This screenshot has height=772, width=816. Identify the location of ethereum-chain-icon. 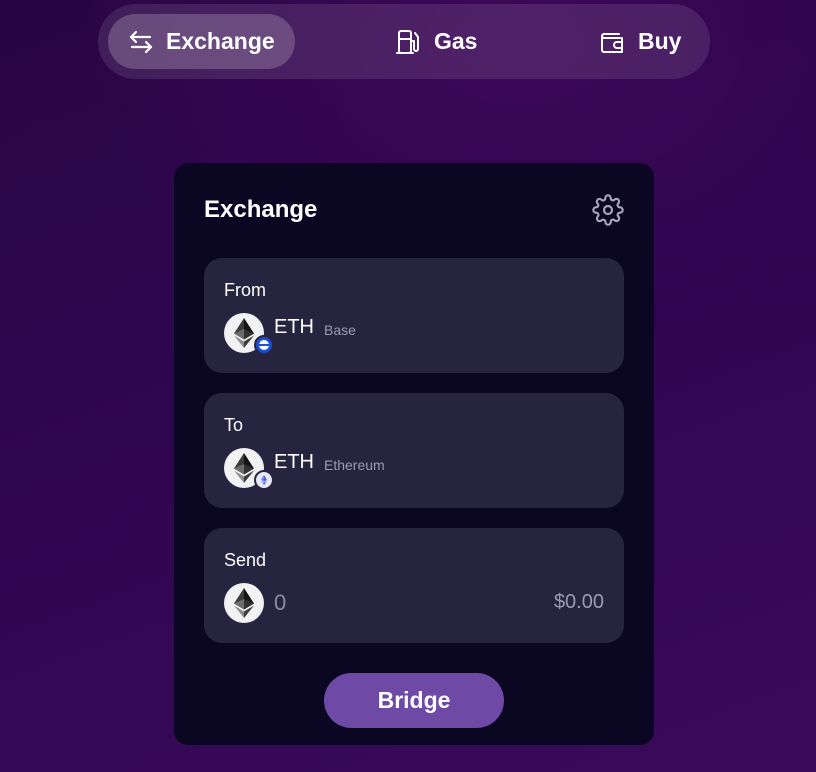
(264, 480).